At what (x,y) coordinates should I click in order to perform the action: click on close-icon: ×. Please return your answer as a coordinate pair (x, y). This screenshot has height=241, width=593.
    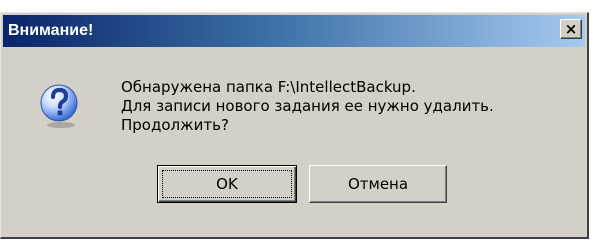
    Looking at the image, I should click on (571, 28).